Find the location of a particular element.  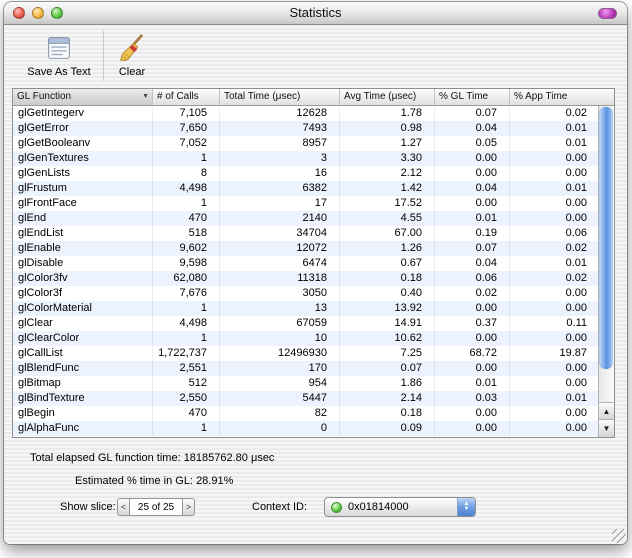

scrollbar-thumb is located at coordinates (606, 238).